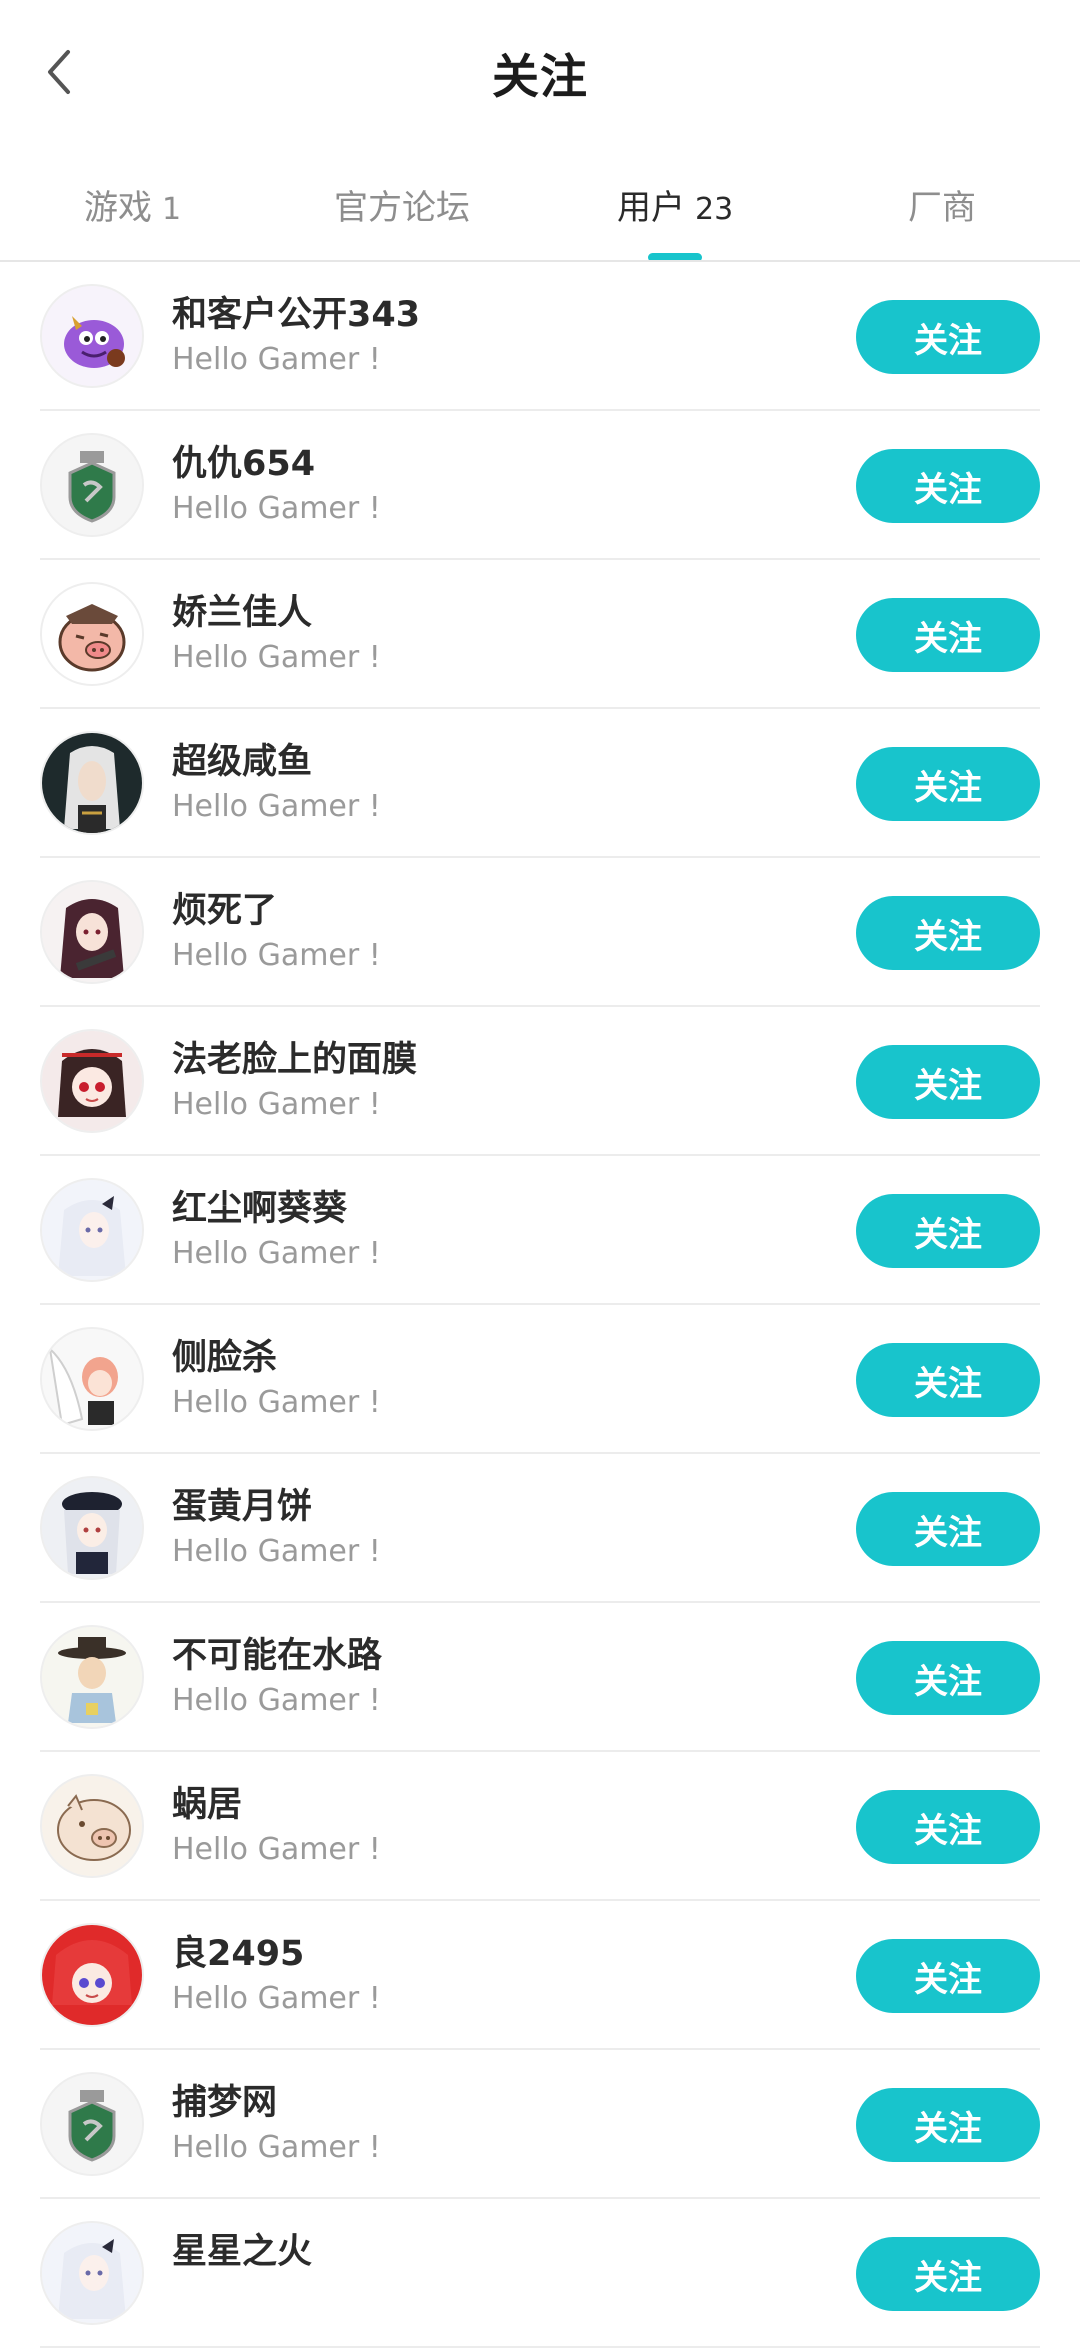 This screenshot has height=2348, width=1080. Describe the element at coordinates (238, 1954) in the screenshot. I see `user-name: 良2495` at that location.